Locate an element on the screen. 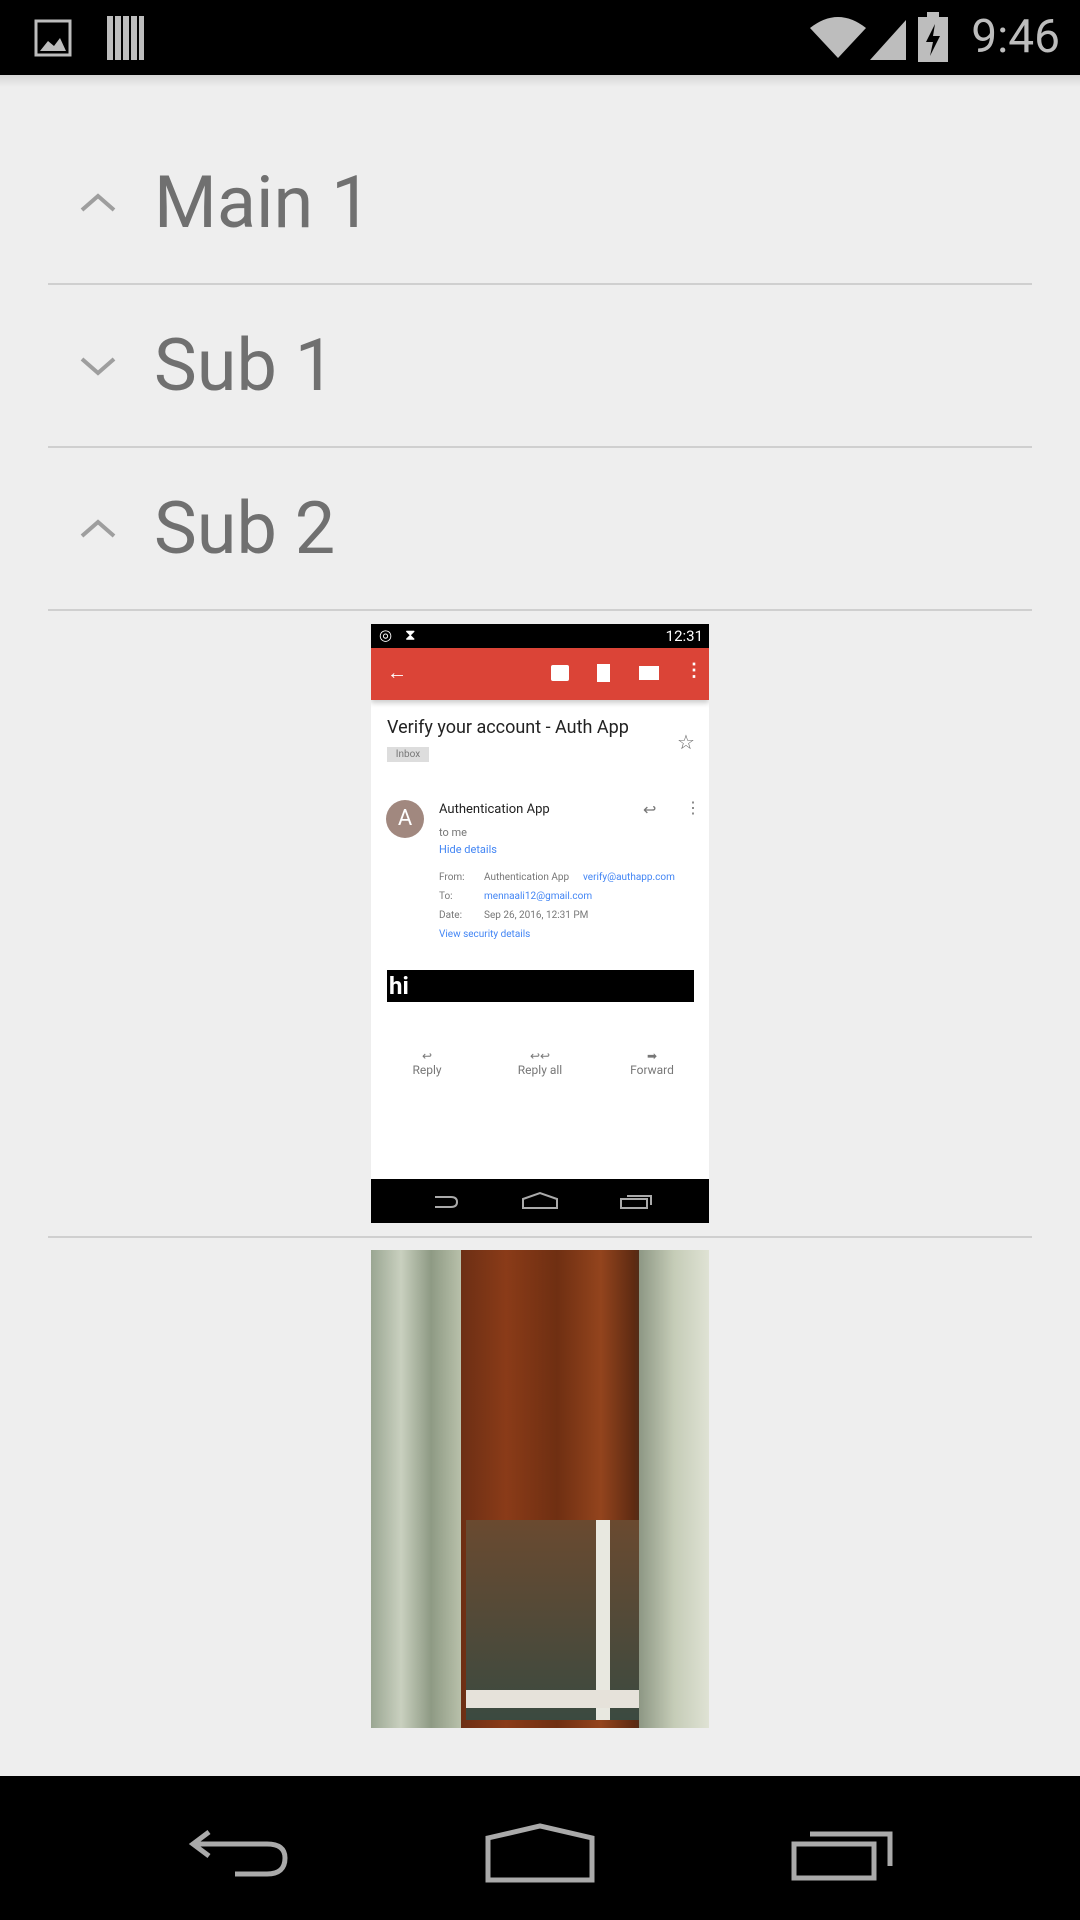  navigation-bar is located at coordinates (540, 1848).